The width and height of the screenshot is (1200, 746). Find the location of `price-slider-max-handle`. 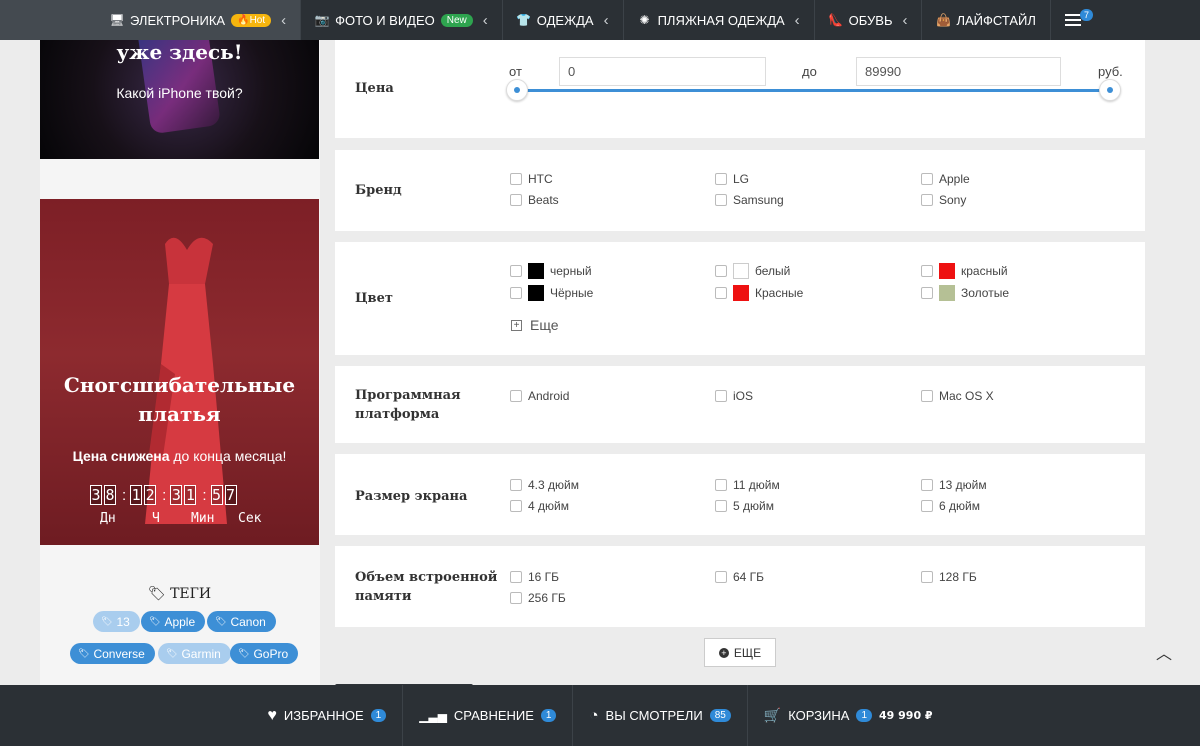

price-slider-max-handle is located at coordinates (1110, 90).